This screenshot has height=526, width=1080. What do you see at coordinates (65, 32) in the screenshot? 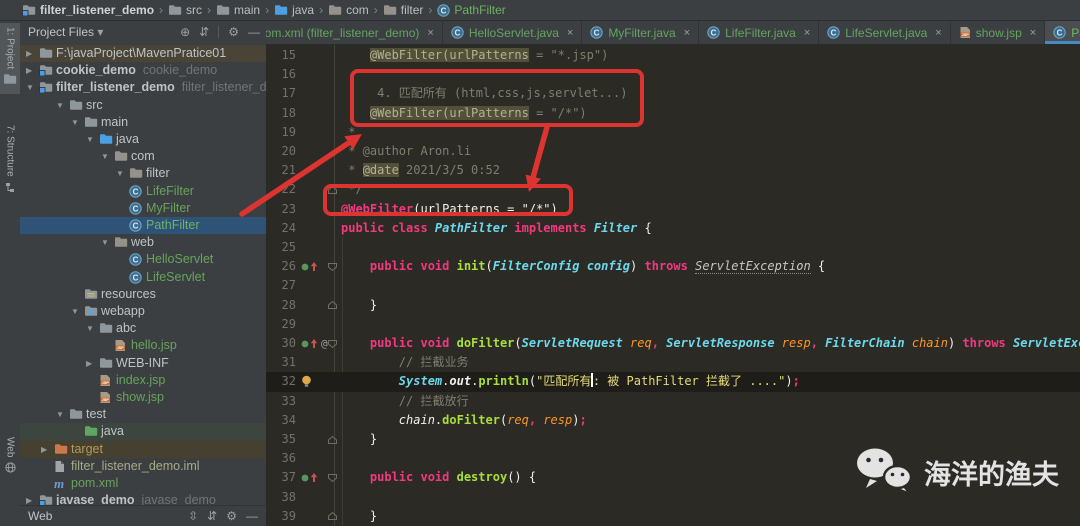
I see `project-view-dropdown: Project Files ▾` at bounding box center [65, 32].